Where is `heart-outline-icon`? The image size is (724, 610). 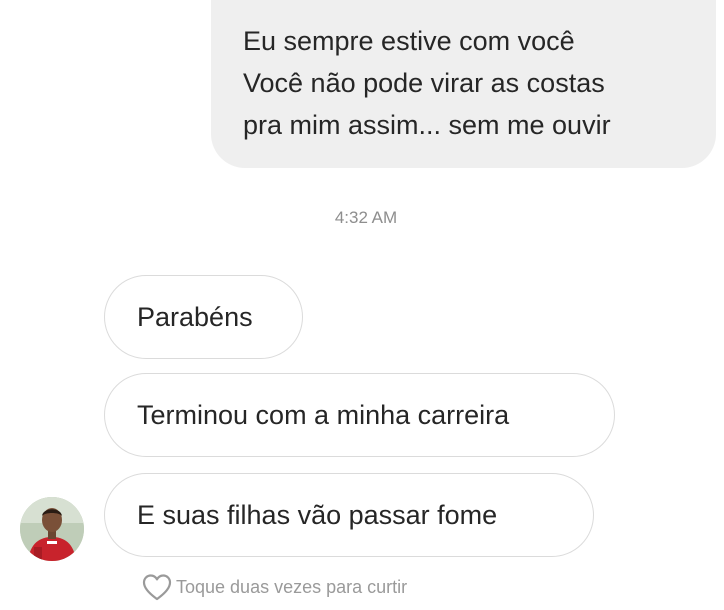 heart-outline-icon is located at coordinates (157, 587).